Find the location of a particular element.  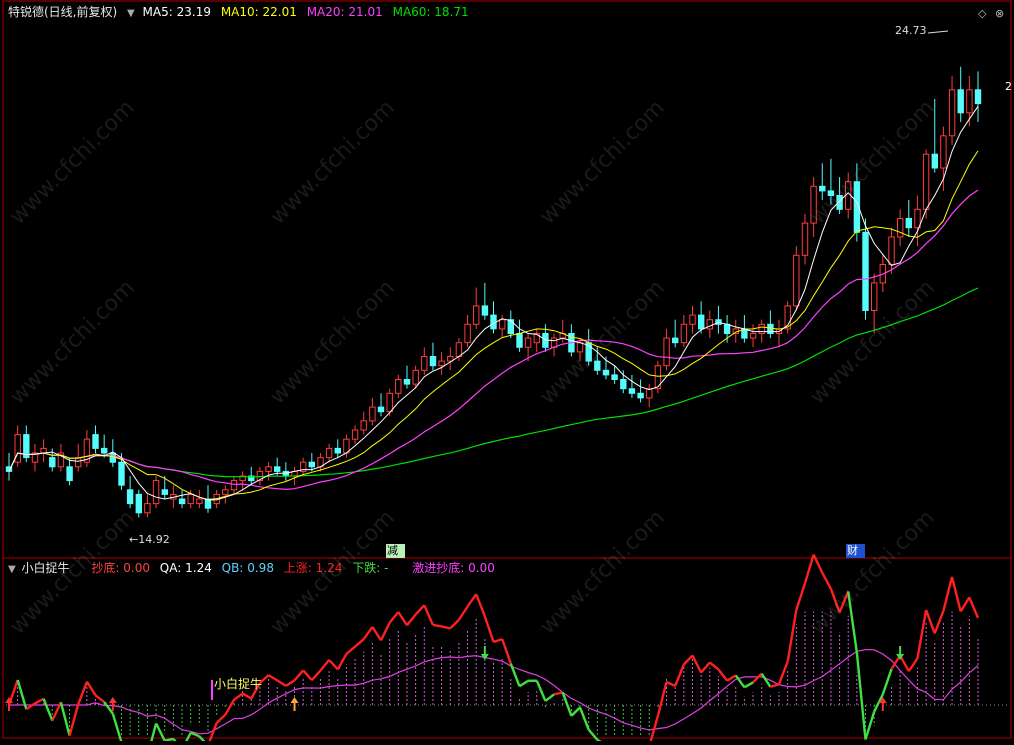

qb-legend: QB: 0.98 is located at coordinates (248, 568).